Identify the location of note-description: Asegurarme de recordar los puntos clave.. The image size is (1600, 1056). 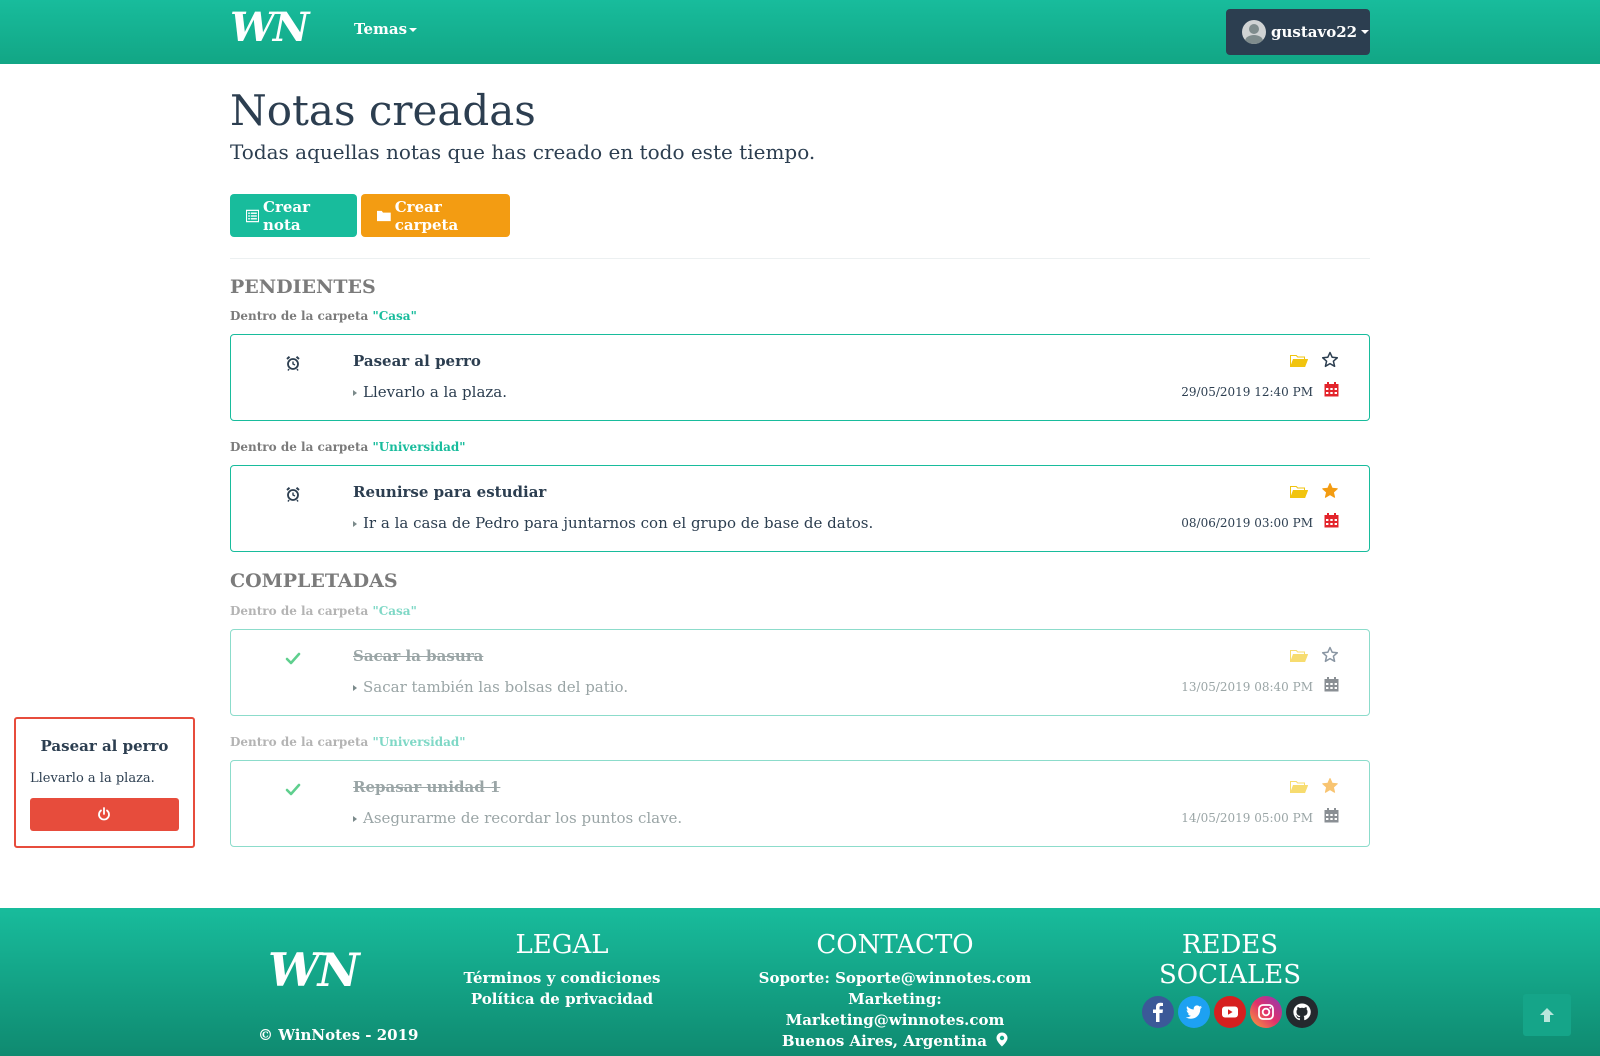
(517, 818).